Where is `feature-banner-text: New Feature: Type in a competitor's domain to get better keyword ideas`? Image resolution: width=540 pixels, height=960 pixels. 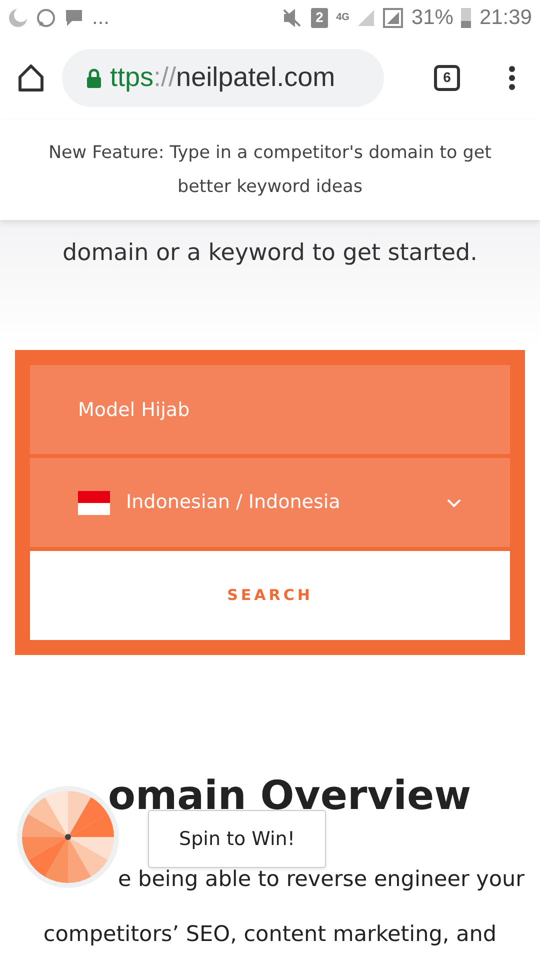
feature-banner-text: New Feature: Type in a competitor's domain to get better keyword ideas is located at coordinates (270, 170).